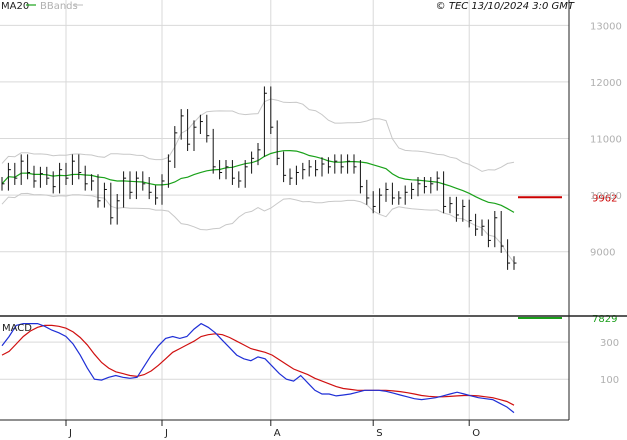 The width and height of the screenshot is (627, 440). Describe the element at coordinates (476, 433) in the screenshot. I see `month-tick-label: O` at that location.